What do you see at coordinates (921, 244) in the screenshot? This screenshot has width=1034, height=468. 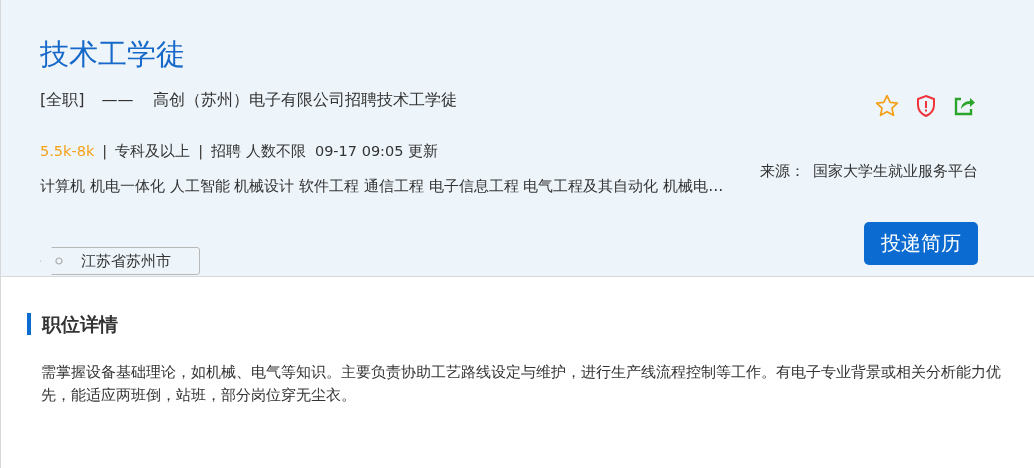 I see `apply-button: 投递简历` at bounding box center [921, 244].